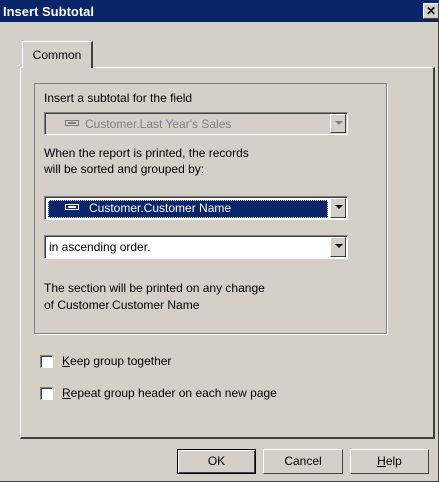 The height and width of the screenshot is (482, 439). I want to click on close-icon: ✕, so click(431, 11).